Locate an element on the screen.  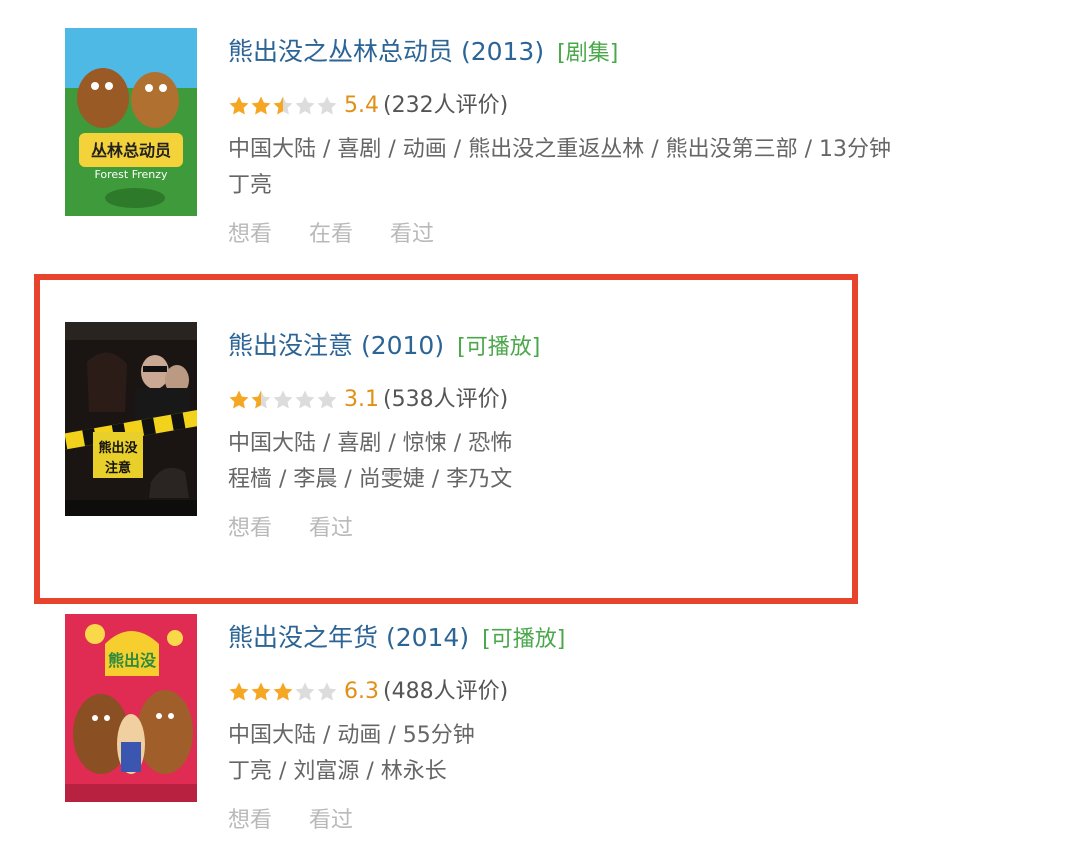
meta-line: 丁亮 is located at coordinates (250, 185).